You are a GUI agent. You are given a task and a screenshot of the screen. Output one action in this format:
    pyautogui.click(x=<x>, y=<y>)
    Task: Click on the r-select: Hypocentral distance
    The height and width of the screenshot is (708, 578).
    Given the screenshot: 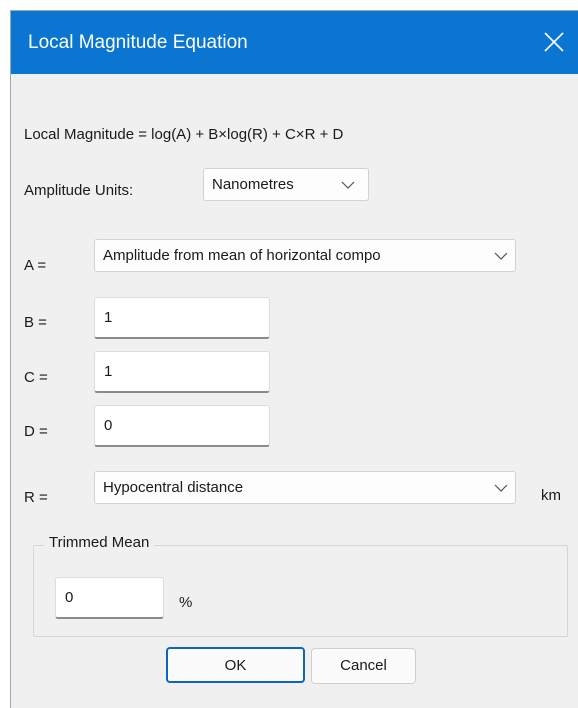 What is the action you would take?
    pyautogui.click(x=305, y=487)
    